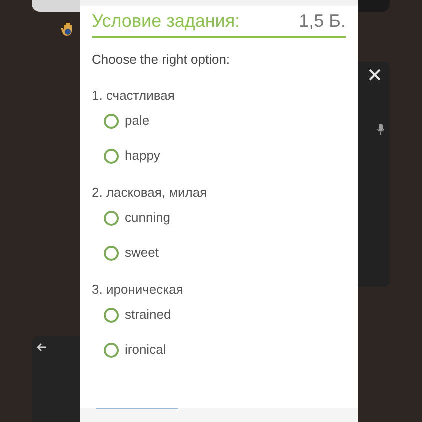 The height and width of the screenshot is (422, 422). I want to click on microphone-icon, so click(381, 130).